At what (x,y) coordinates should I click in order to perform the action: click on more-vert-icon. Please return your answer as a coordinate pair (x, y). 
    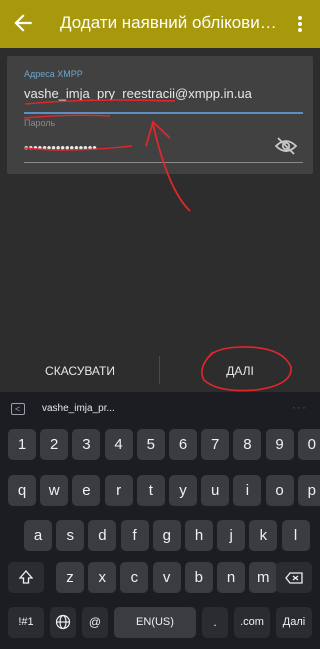
    Looking at the image, I should click on (300, 24).